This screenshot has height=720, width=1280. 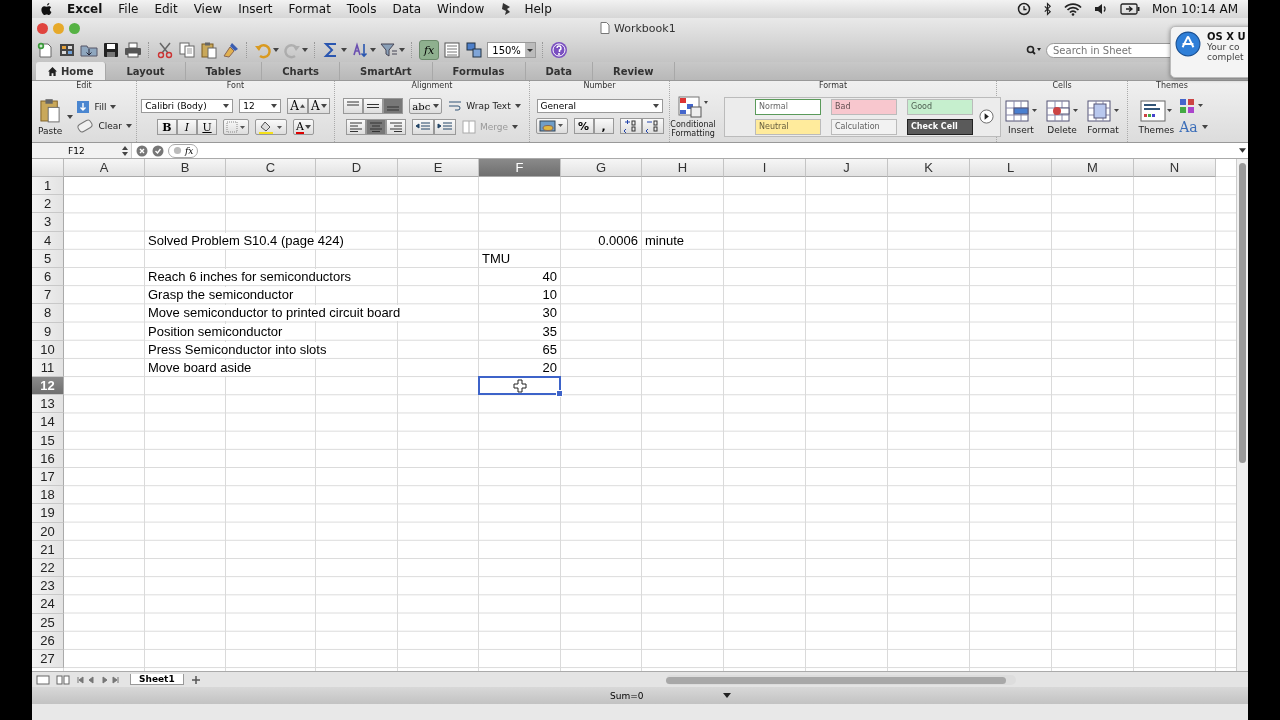 What do you see at coordinates (260, 106) in the screenshot?
I see `font-size-dropdown: 12` at bounding box center [260, 106].